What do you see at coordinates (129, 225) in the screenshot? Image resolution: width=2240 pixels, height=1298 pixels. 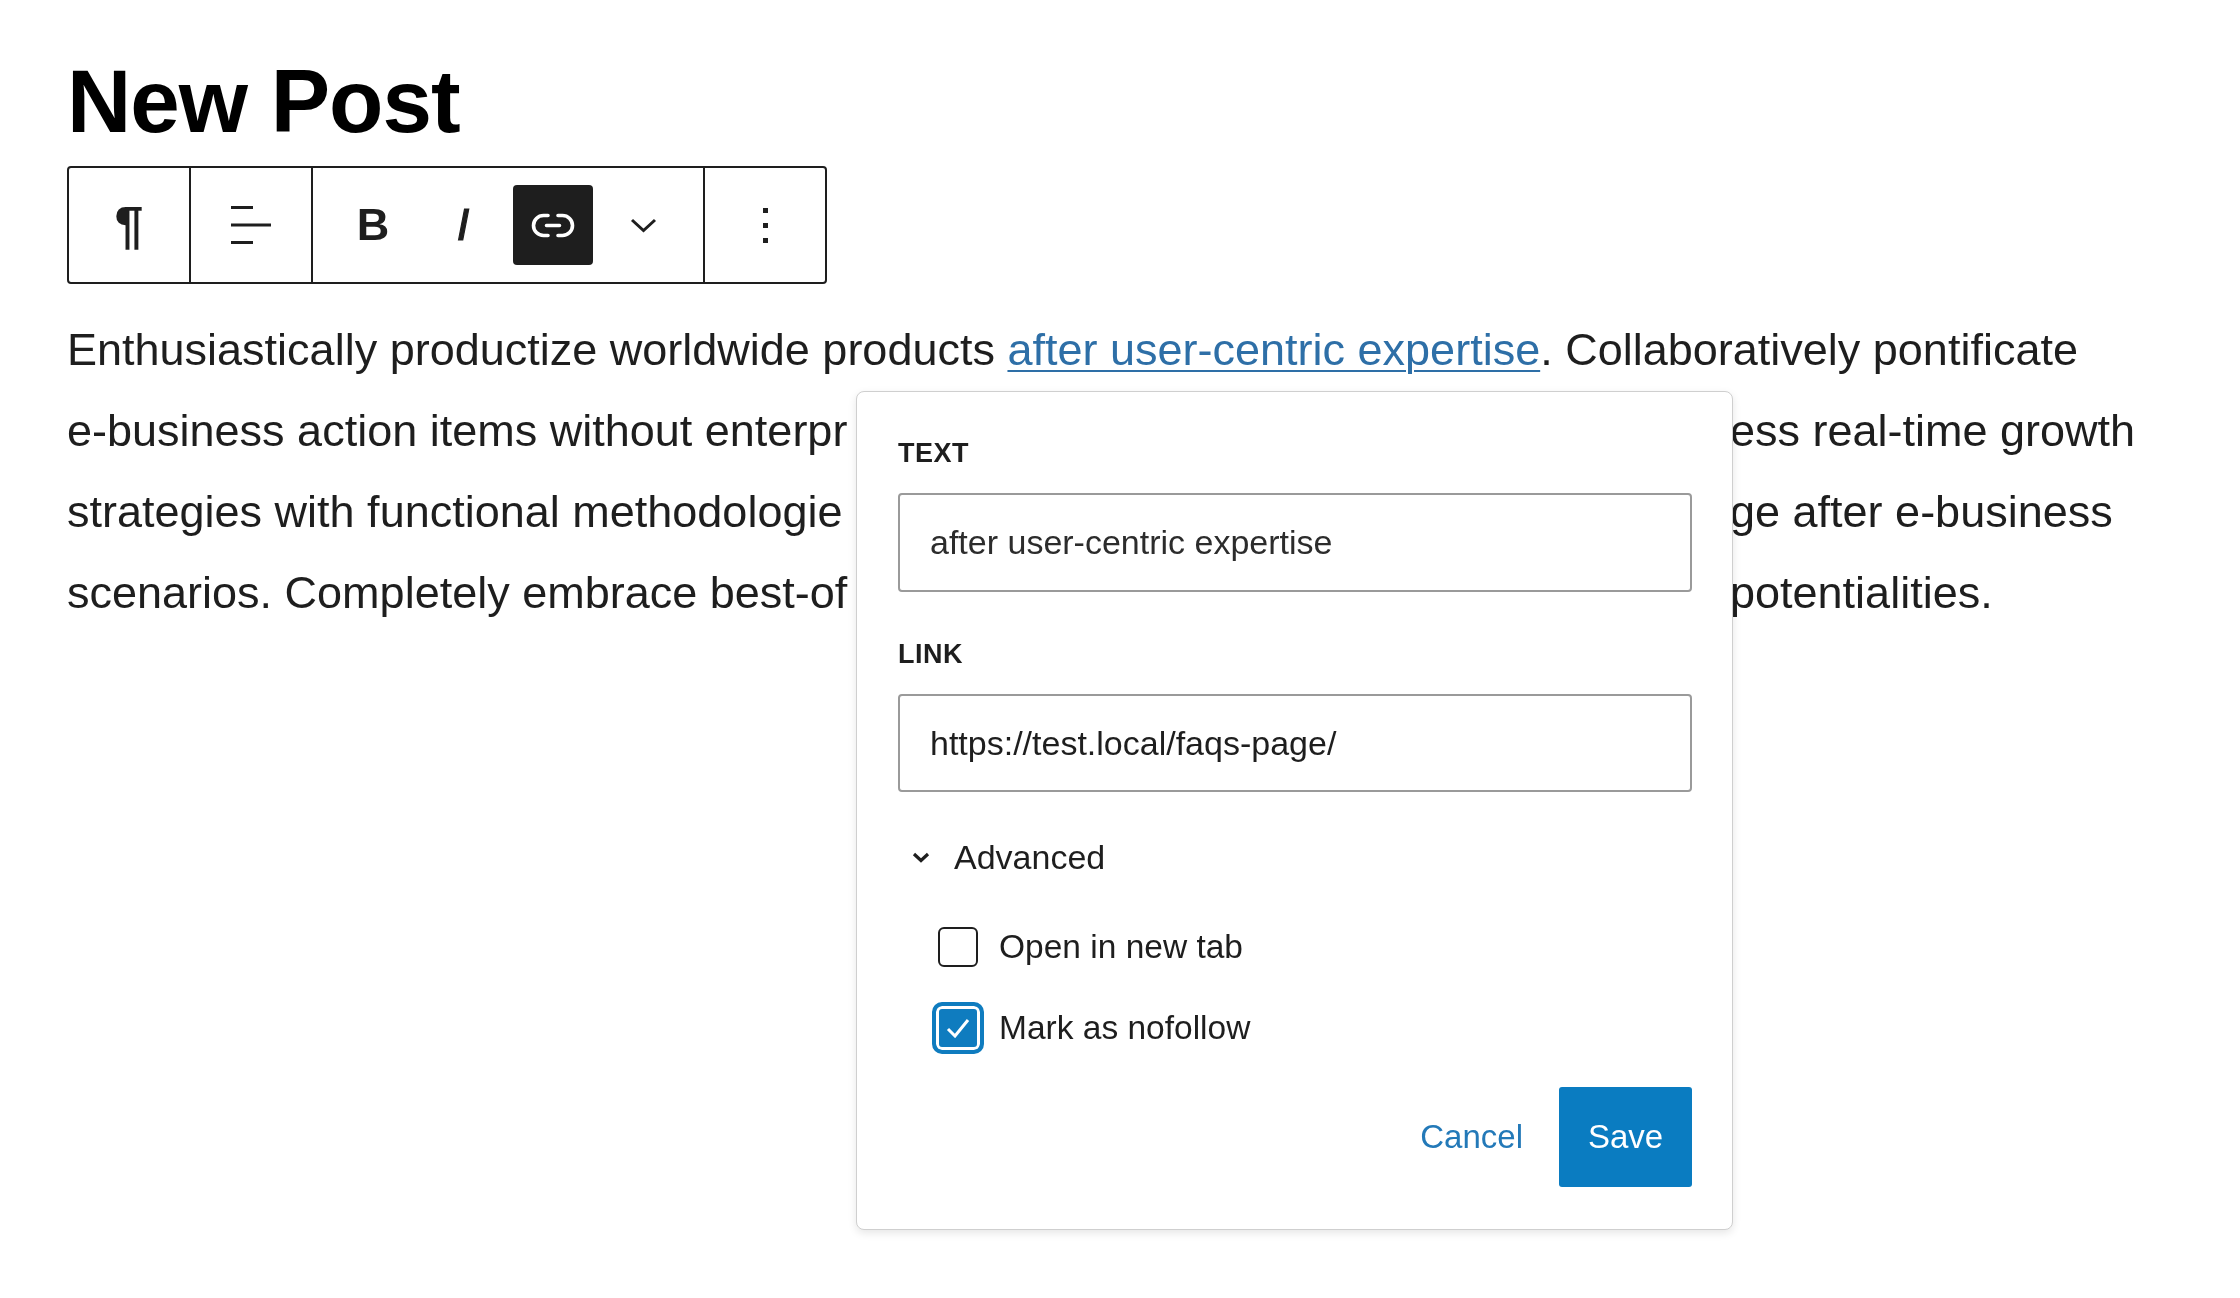 I see `paragraph-button: ¶` at bounding box center [129, 225].